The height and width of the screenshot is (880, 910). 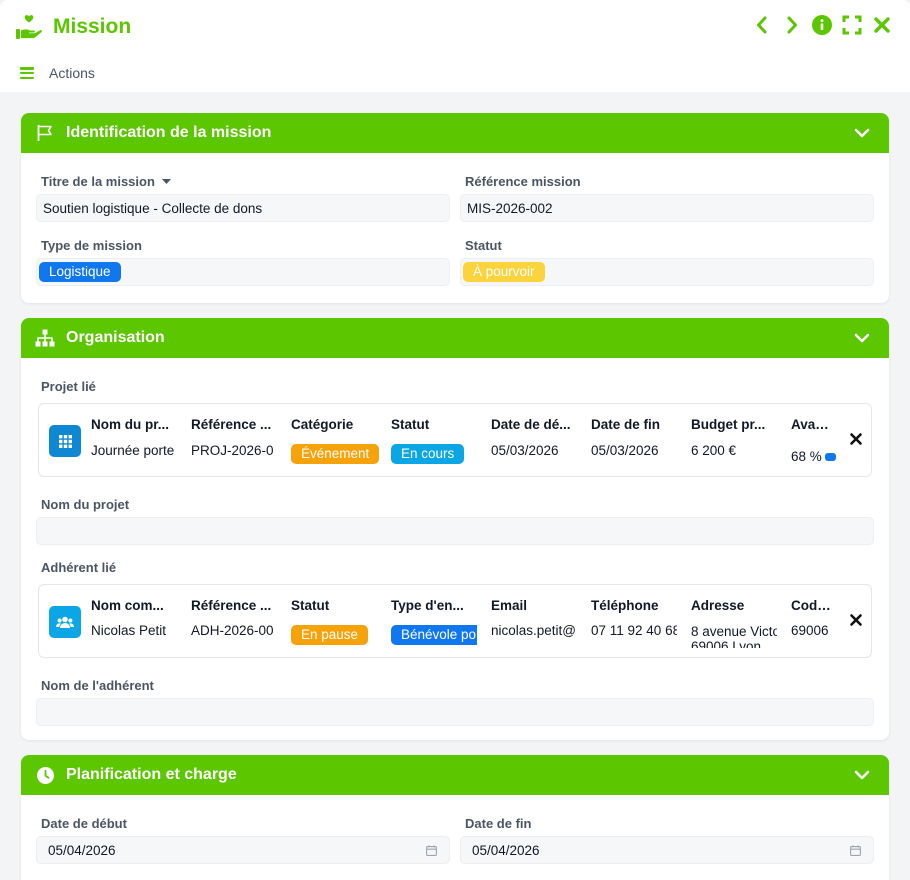 I want to click on type-field: Logistique, so click(x=243, y=272).